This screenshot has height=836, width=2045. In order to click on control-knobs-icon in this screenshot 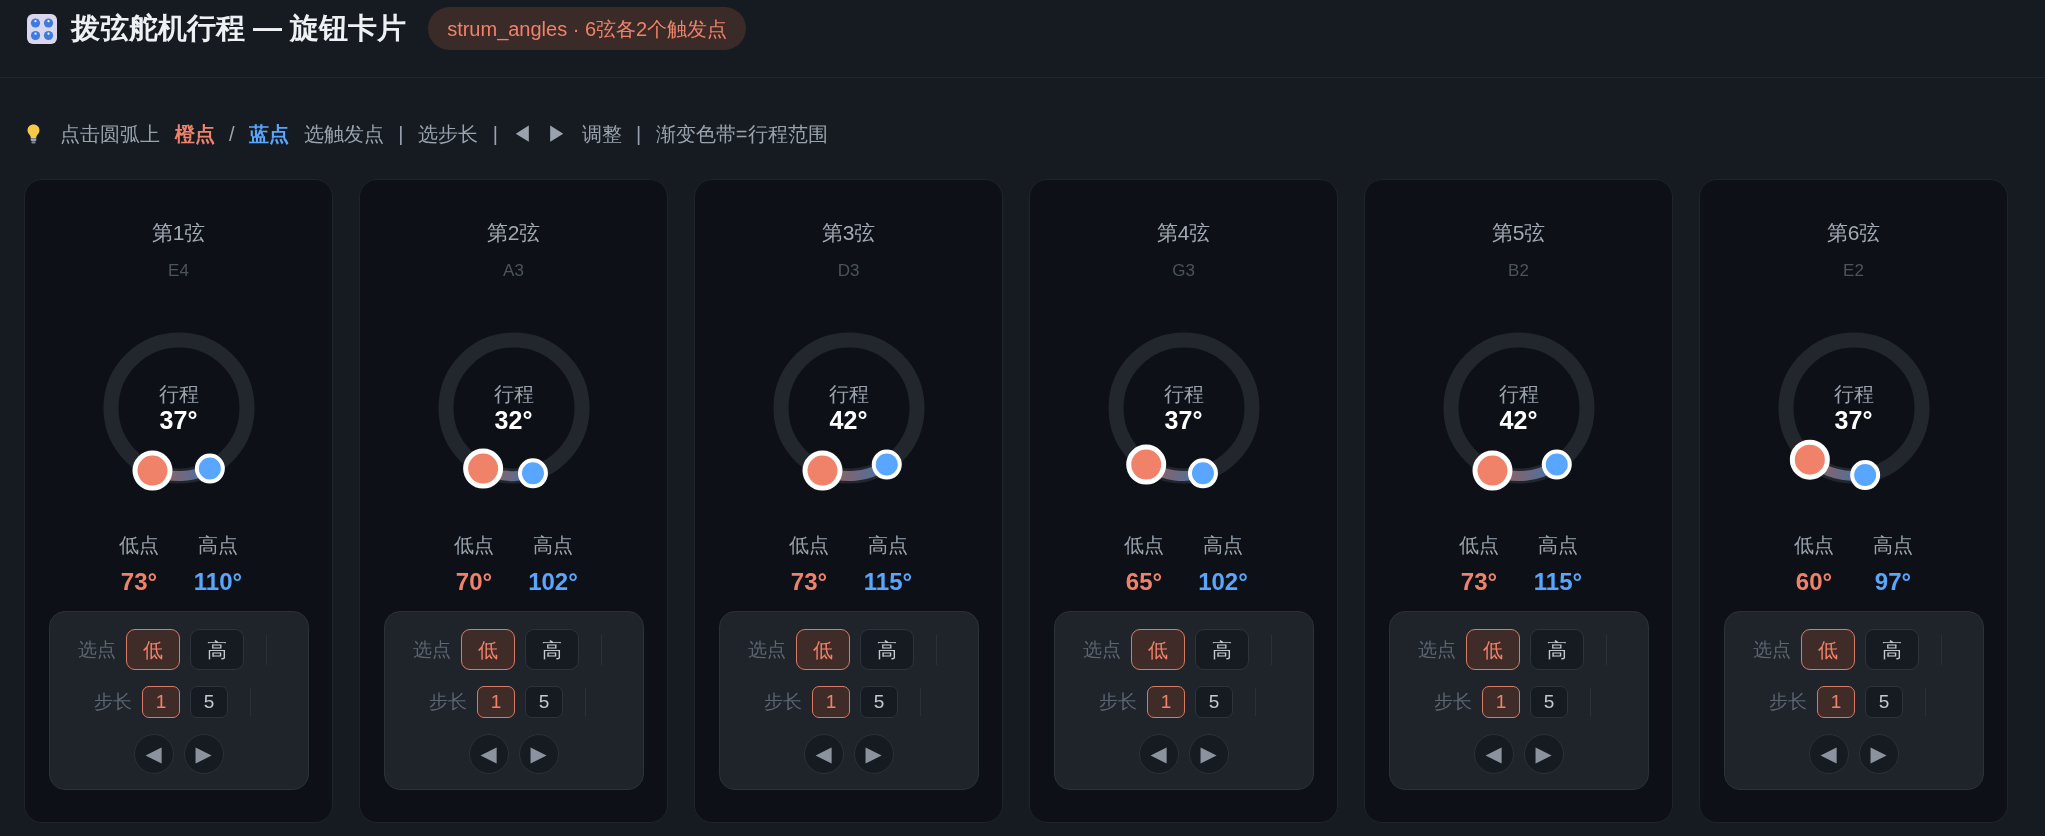, I will do `click(42, 28)`.